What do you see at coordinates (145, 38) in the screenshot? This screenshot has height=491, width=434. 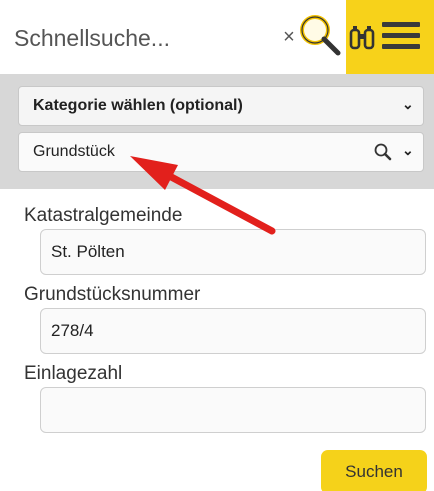 I see `quick-search-input` at bounding box center [145, 38].